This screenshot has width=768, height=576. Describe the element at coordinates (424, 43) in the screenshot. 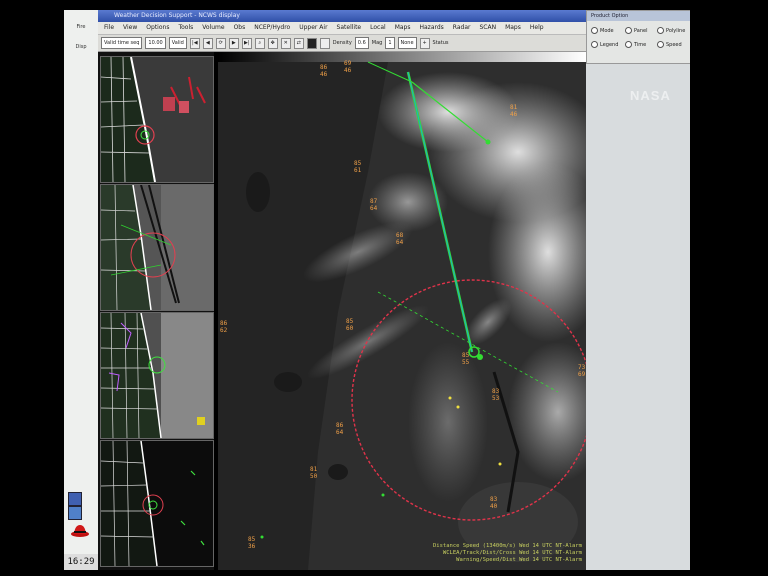

I see `expand-icon: +` at that location.